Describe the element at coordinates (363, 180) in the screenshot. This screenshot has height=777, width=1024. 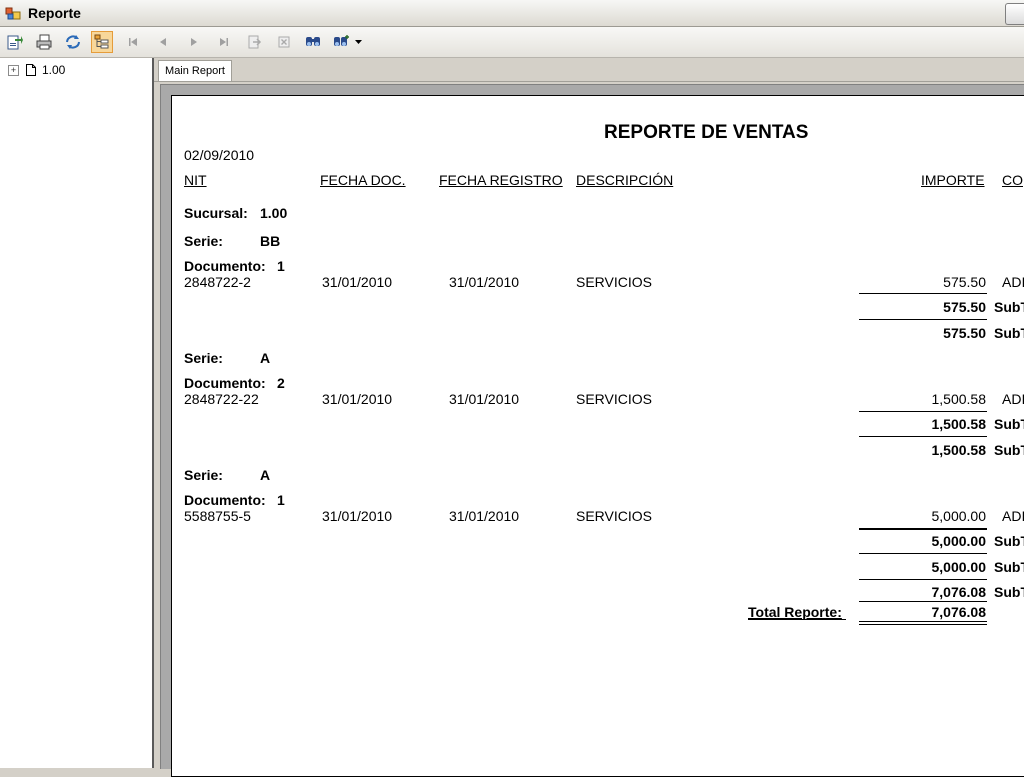
I see `col-header-fecha-doc: FECHA DOC.` at that location.